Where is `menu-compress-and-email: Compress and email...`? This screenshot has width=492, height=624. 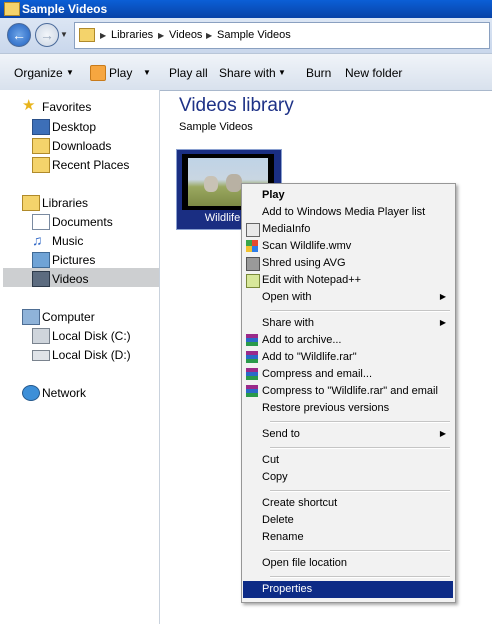
menu-compress-and-email: Compress and email... is located at coordinates (348, 374).